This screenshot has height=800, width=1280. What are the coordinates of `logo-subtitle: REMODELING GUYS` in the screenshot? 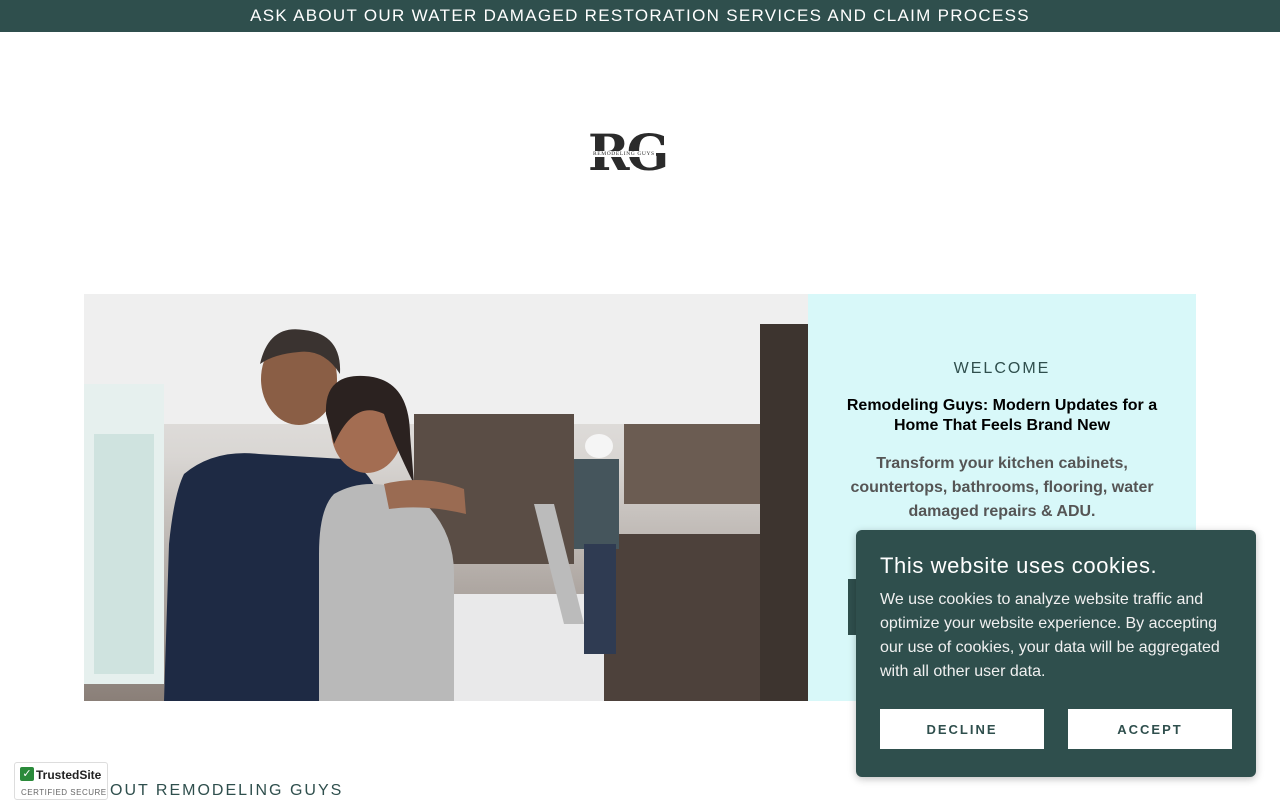 It's located at (624, 154).